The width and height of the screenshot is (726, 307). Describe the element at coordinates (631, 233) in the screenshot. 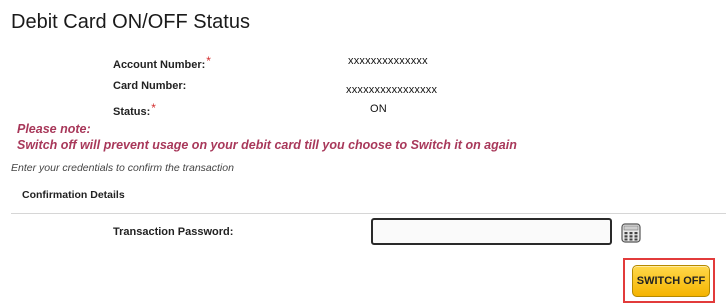

I see `virtual-keypad-icon` at that location.